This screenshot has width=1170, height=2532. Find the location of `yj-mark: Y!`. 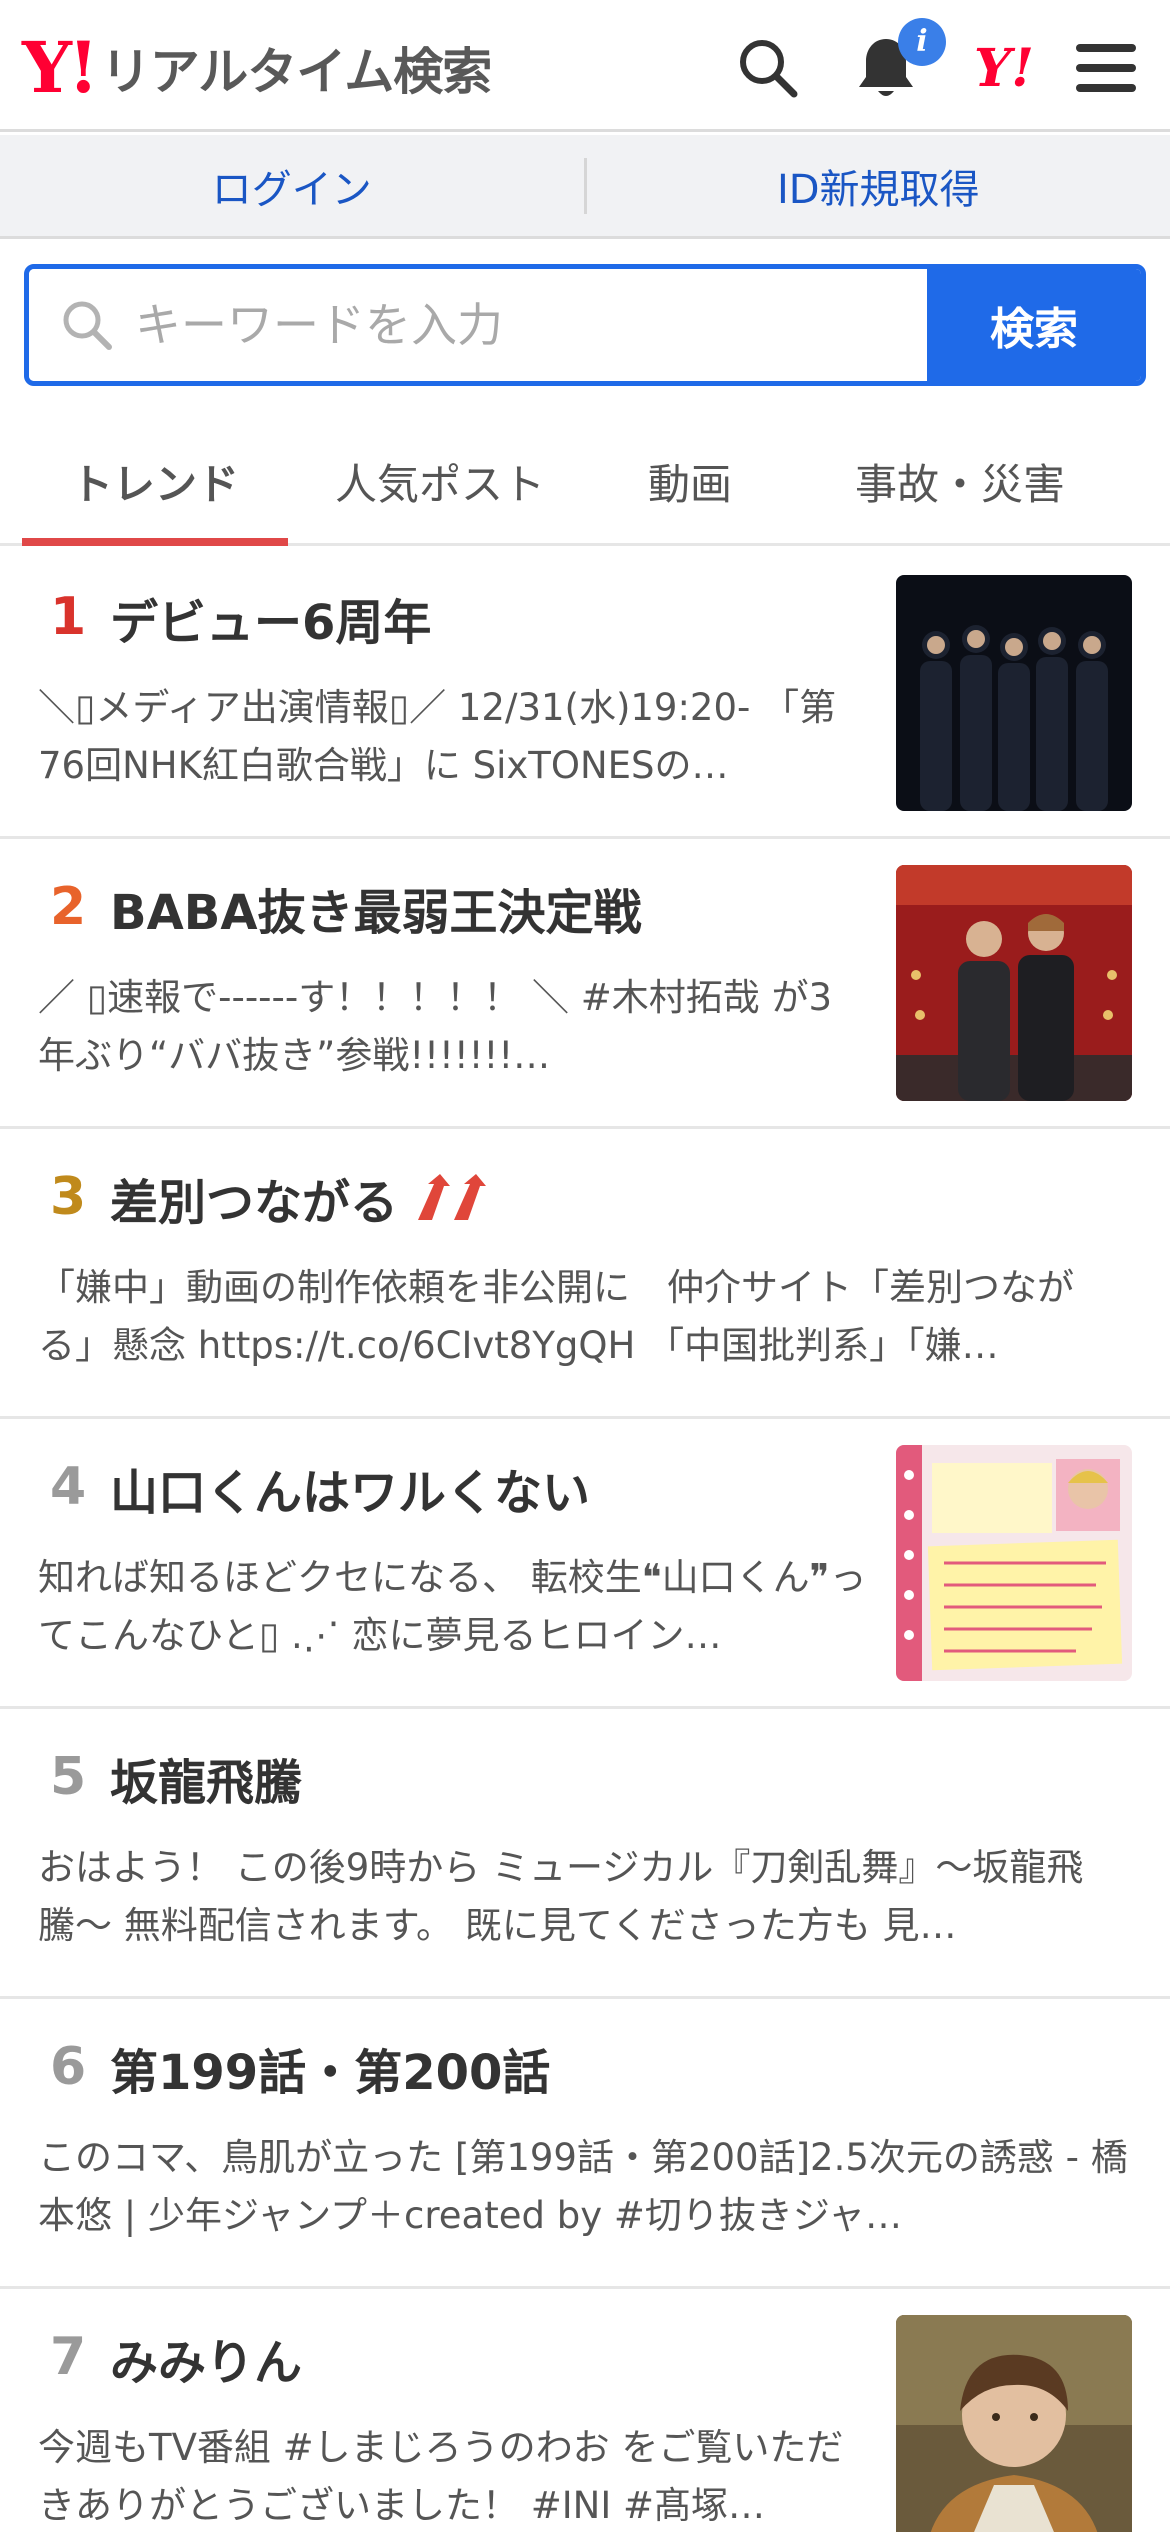

yj-mark: Y! is located at coordinates (1004, 68).